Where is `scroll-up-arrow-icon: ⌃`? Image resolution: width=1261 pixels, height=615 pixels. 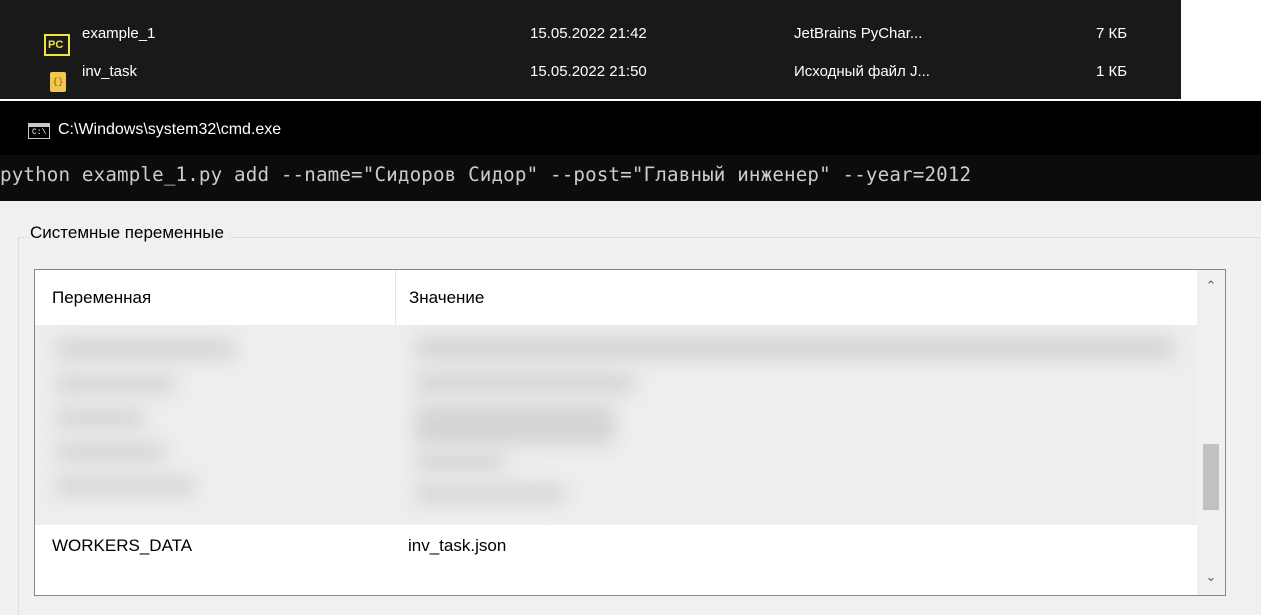
scroll-up-arrow-icon: ⌃ is located at coordinates (1211, 287).